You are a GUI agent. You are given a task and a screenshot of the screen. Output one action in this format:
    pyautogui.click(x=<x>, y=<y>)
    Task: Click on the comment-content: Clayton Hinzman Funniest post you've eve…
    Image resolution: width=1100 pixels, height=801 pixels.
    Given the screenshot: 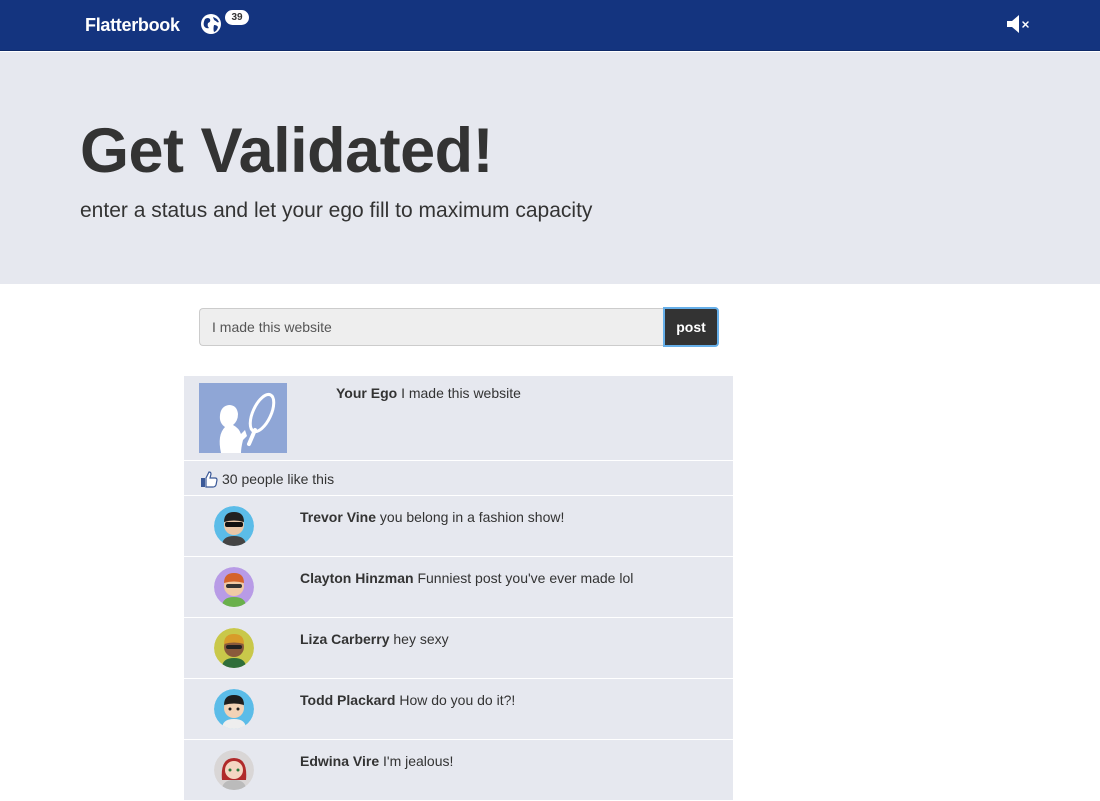 What is the action you would take?
    pyautogui.click(x=466, y=578)
    